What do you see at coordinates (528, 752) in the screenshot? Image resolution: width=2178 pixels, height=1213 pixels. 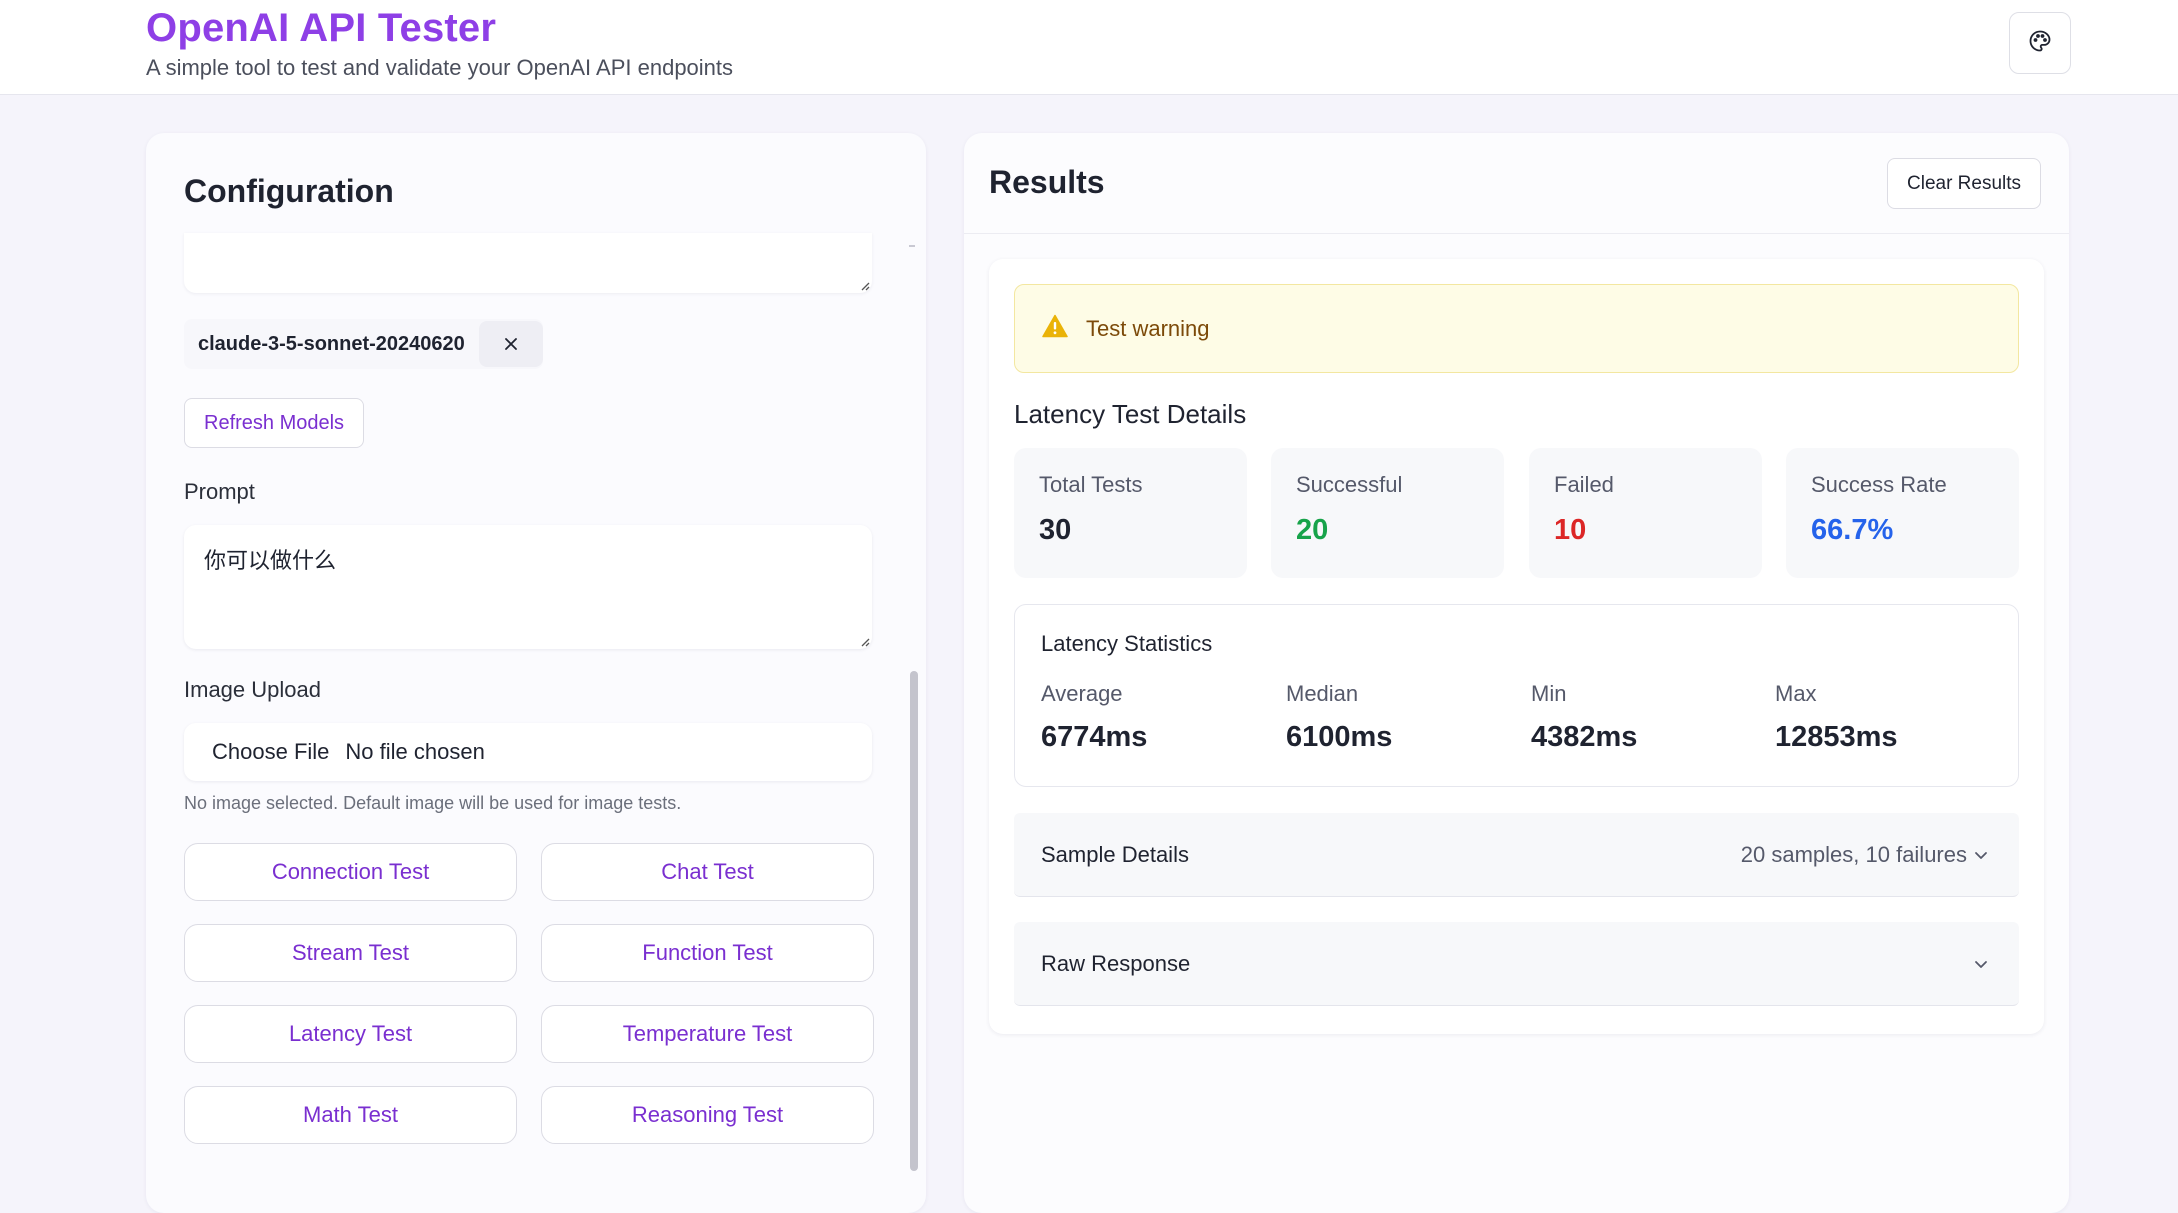 I see `image-file-input: Choose File No file chosen` at bounding box center [528, 752].